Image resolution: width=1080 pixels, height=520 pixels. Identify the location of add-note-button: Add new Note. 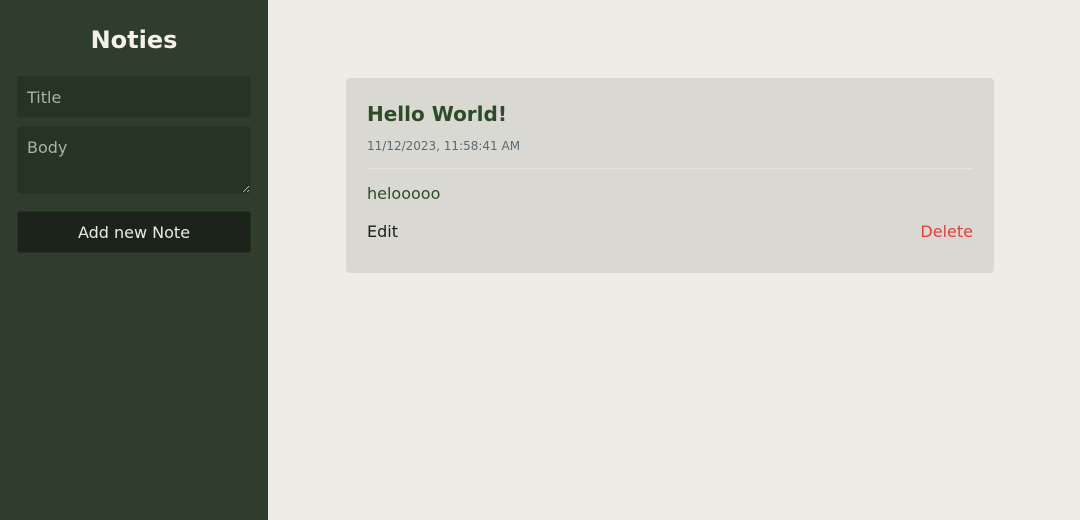
(134, 232).